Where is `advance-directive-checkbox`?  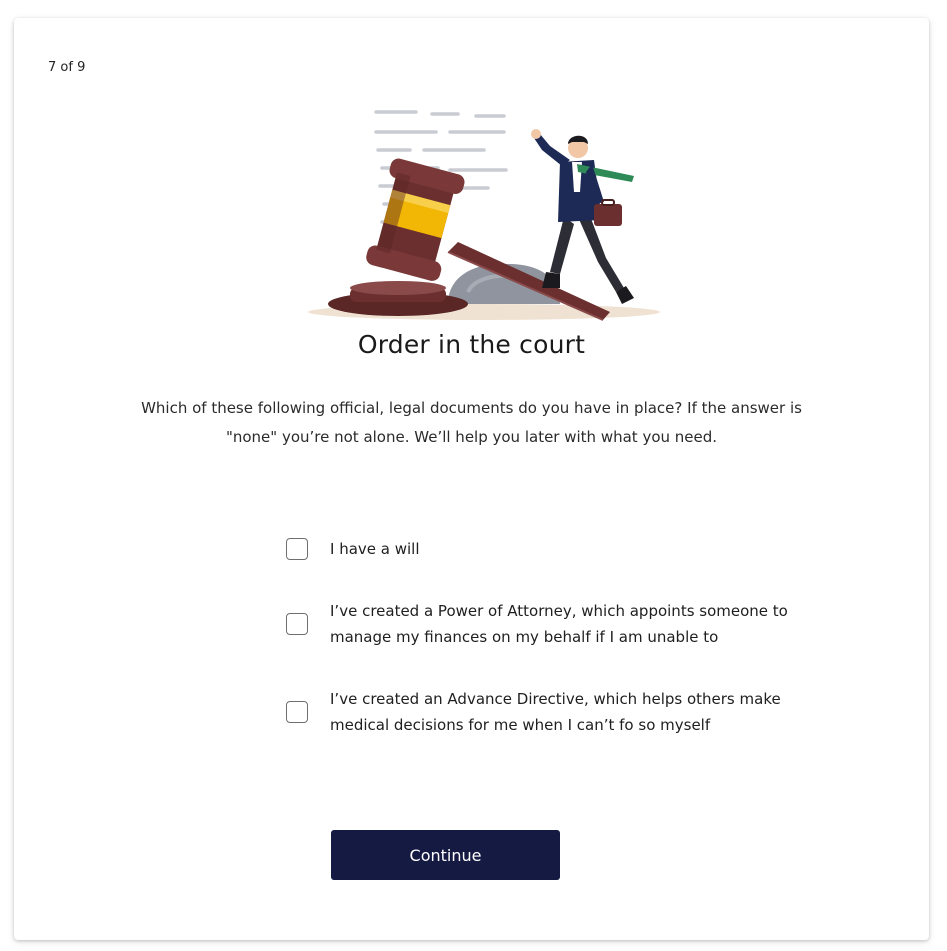 advance-directive-checkbox is located at coordinates (297, 712).